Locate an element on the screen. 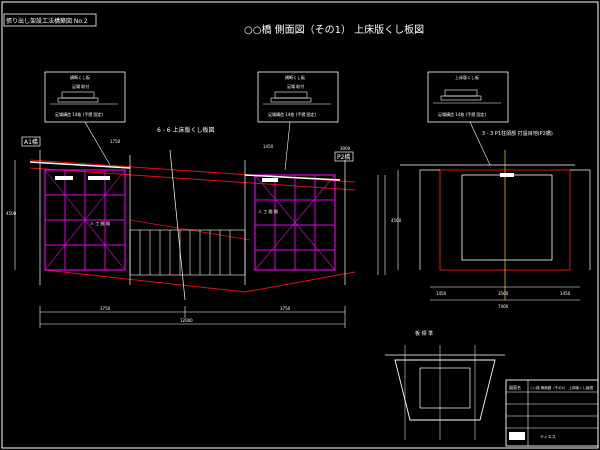 This screenshot has width=600, height=450. callout-right: 上床版くし板 足場構造 14枚 (手摺 固定) is located at coordinates (468, 118).